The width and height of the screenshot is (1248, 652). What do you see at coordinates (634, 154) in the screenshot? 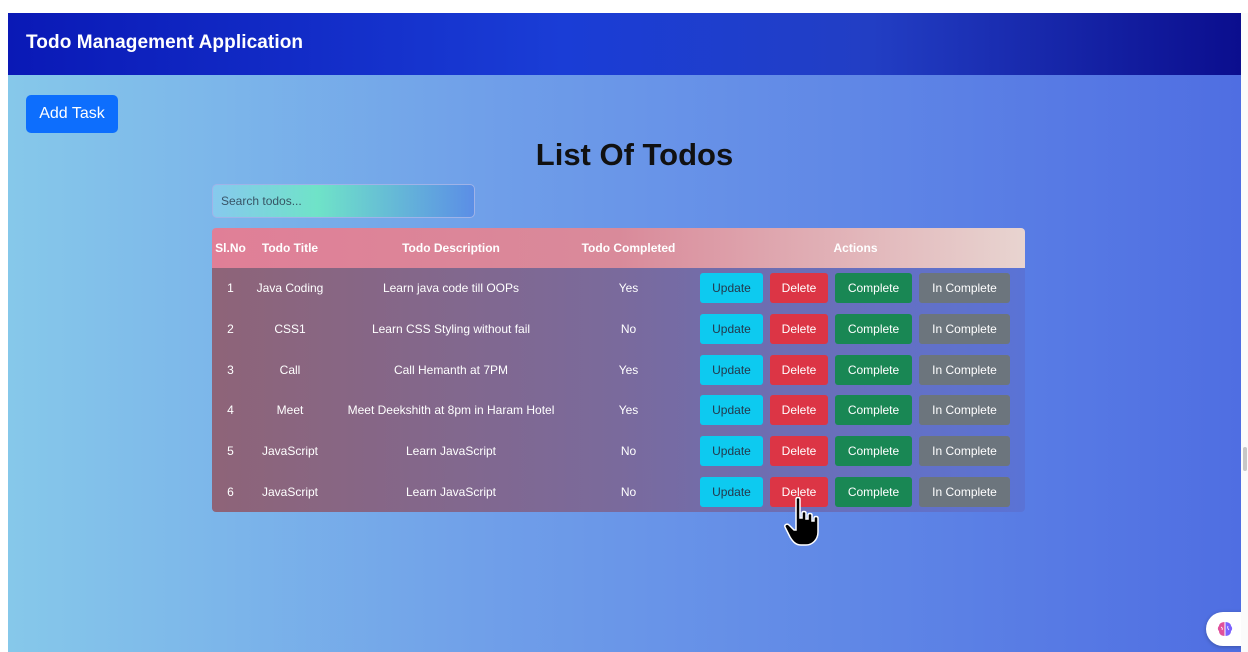
I see `page-title: List Of Todos` at bounding box center [634, 154].